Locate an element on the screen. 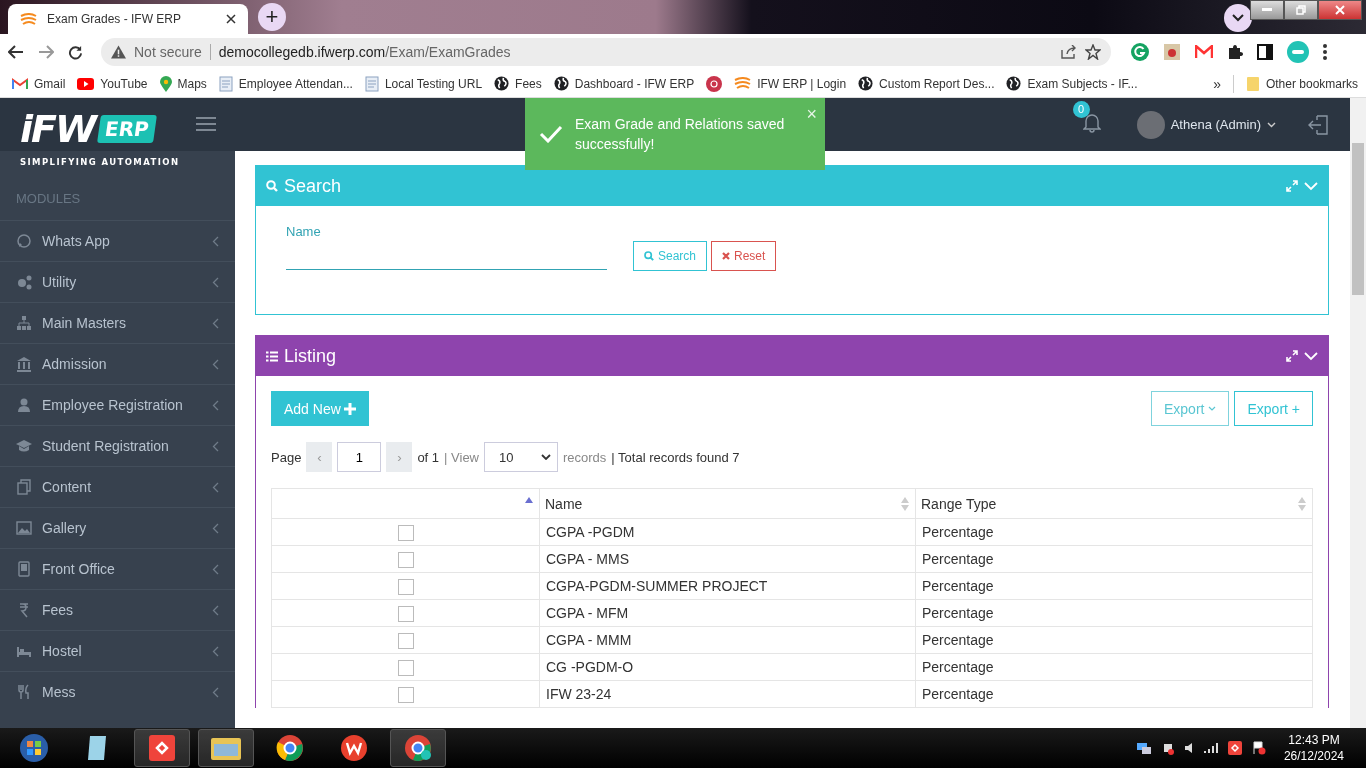  logo: iFW ERP is located at coordinates (87, 129).